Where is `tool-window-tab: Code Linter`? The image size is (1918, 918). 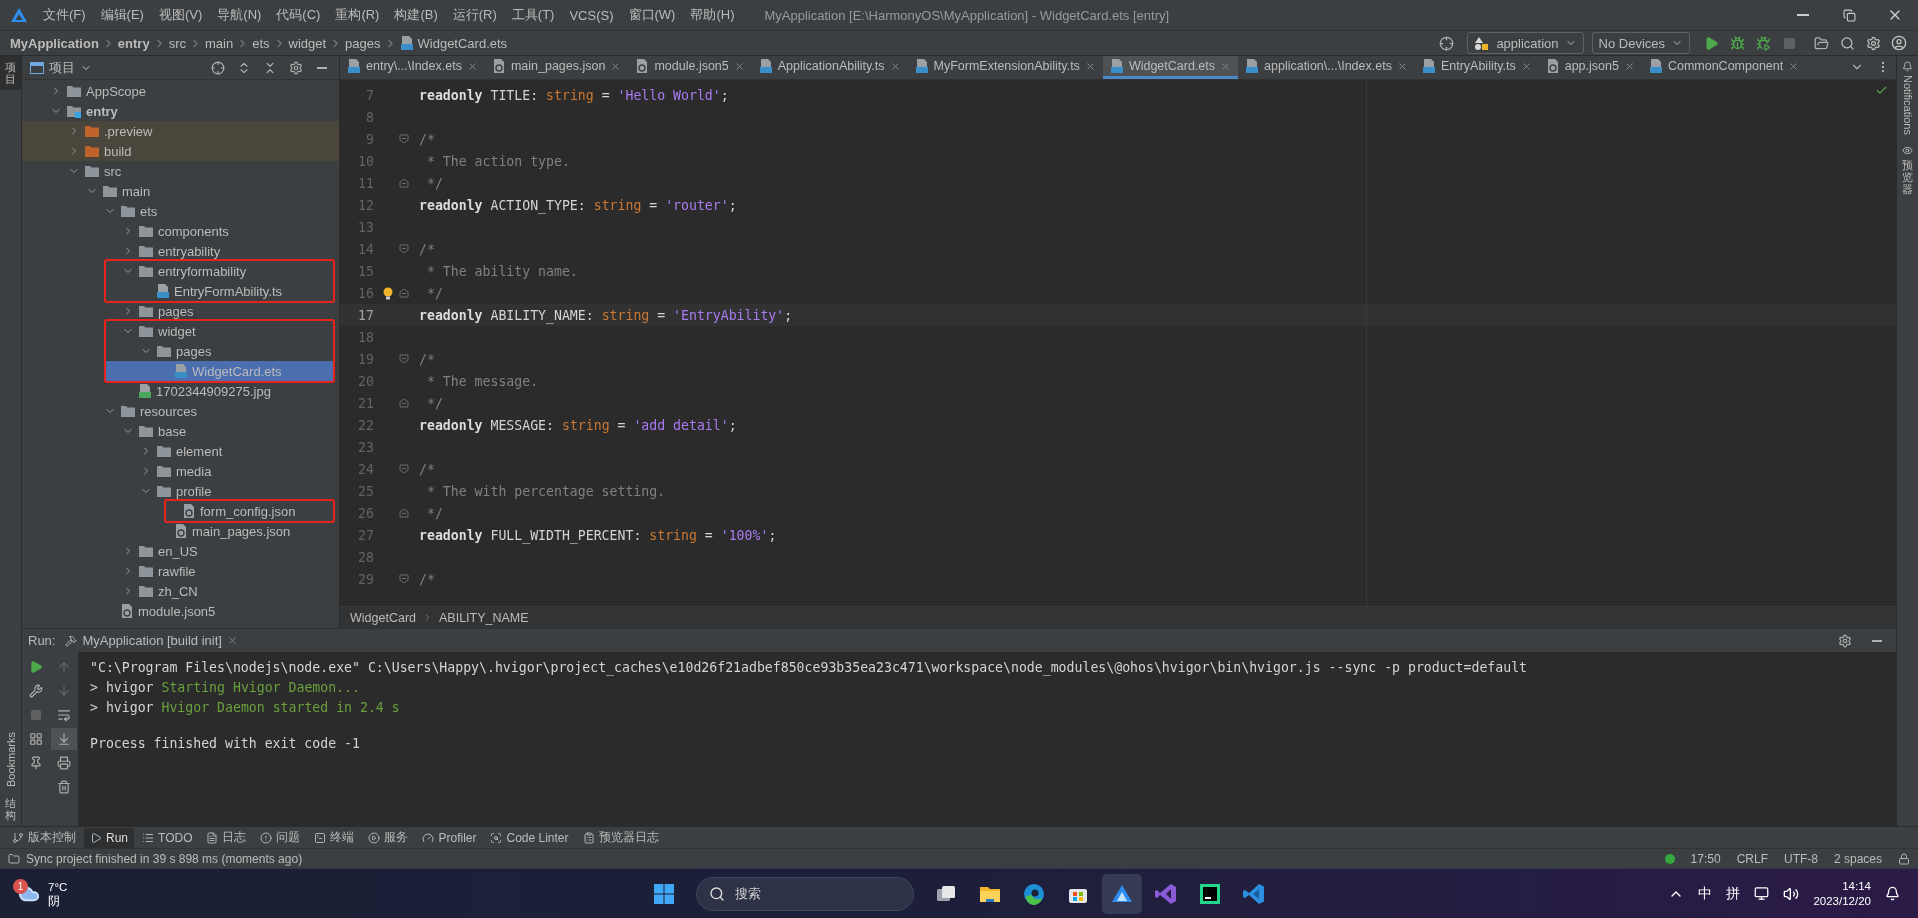 tool-window-tab: Code Linter is located at coordinates (529, 837).